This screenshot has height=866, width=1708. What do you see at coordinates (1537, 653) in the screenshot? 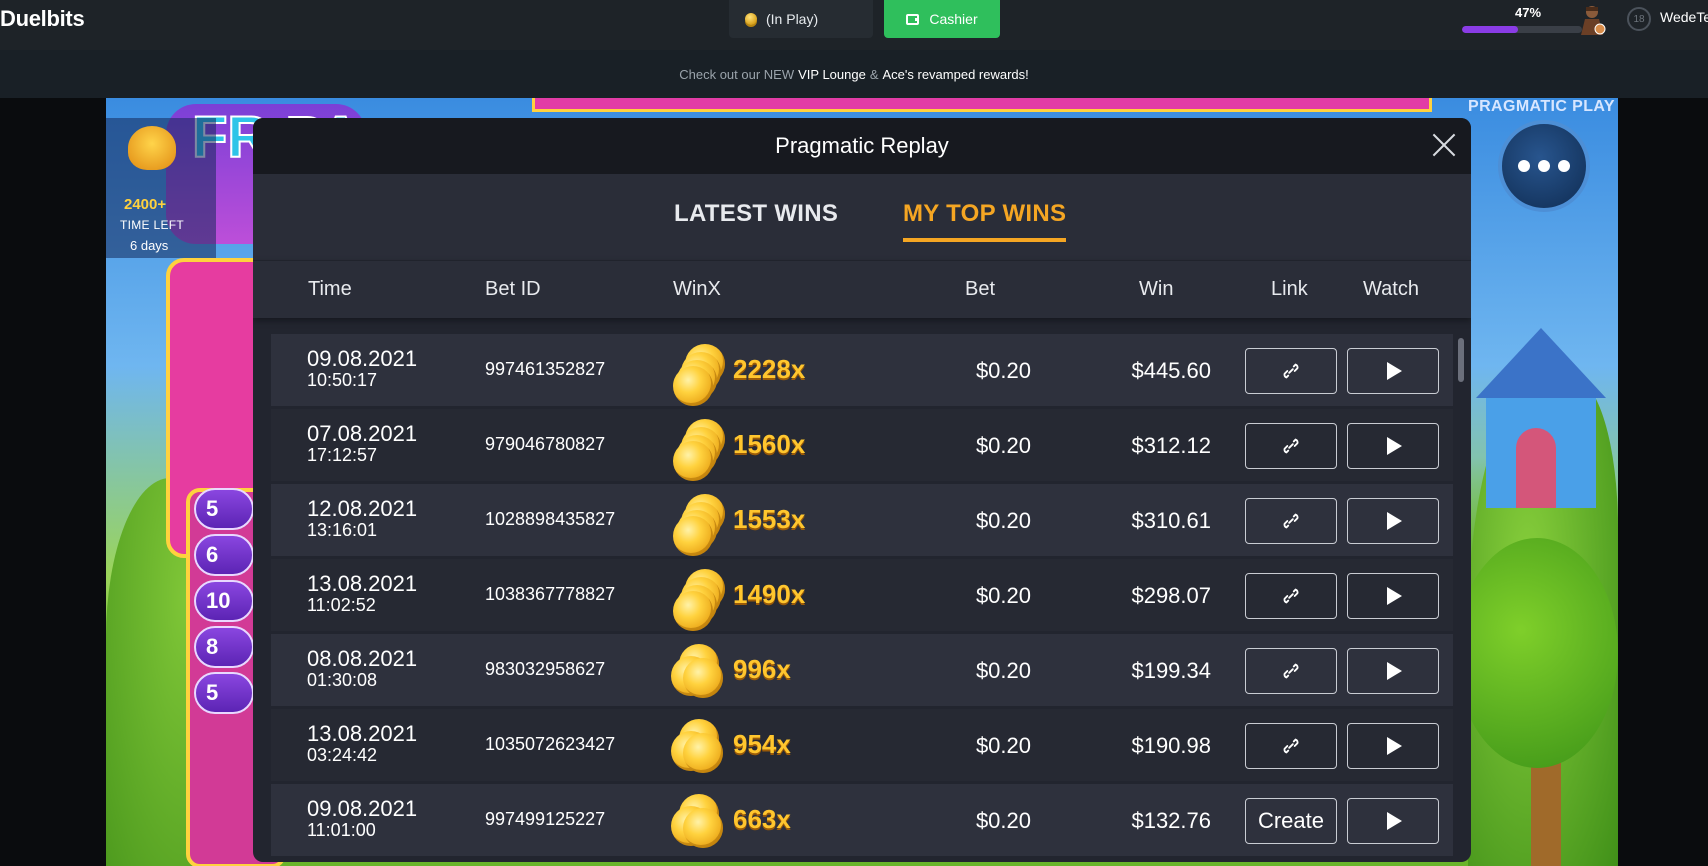
I see `game-tree` at bounding box center [1537, 653].